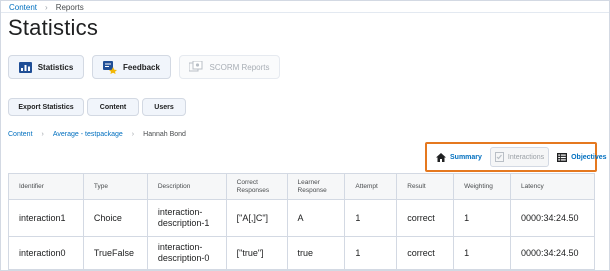  What do you see at coordinates (141, 67) in the screenshot?
I see `feedback-button-label: Feedback` at bounding box center [141, 67].